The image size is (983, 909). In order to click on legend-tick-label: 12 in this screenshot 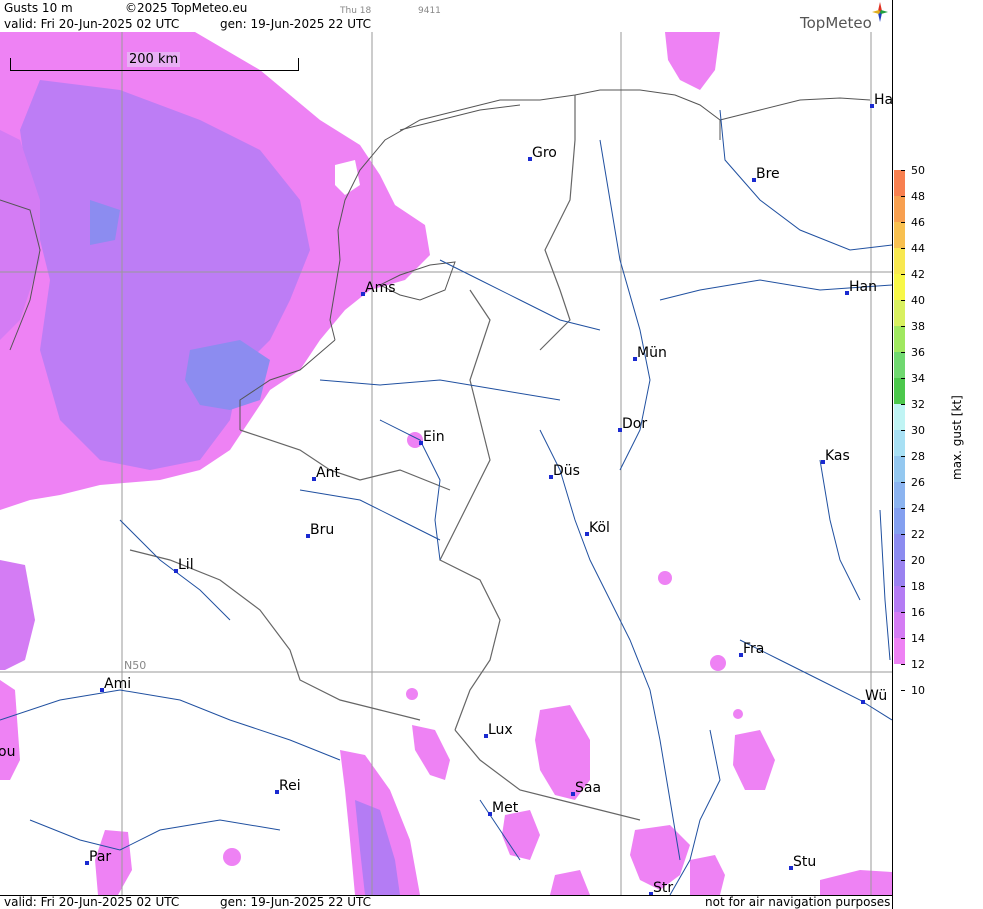, I will do `click(918, 664)`.